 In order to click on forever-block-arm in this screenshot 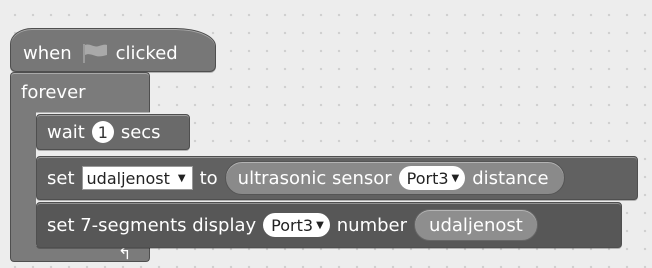, I will do `click(23, 181)`.